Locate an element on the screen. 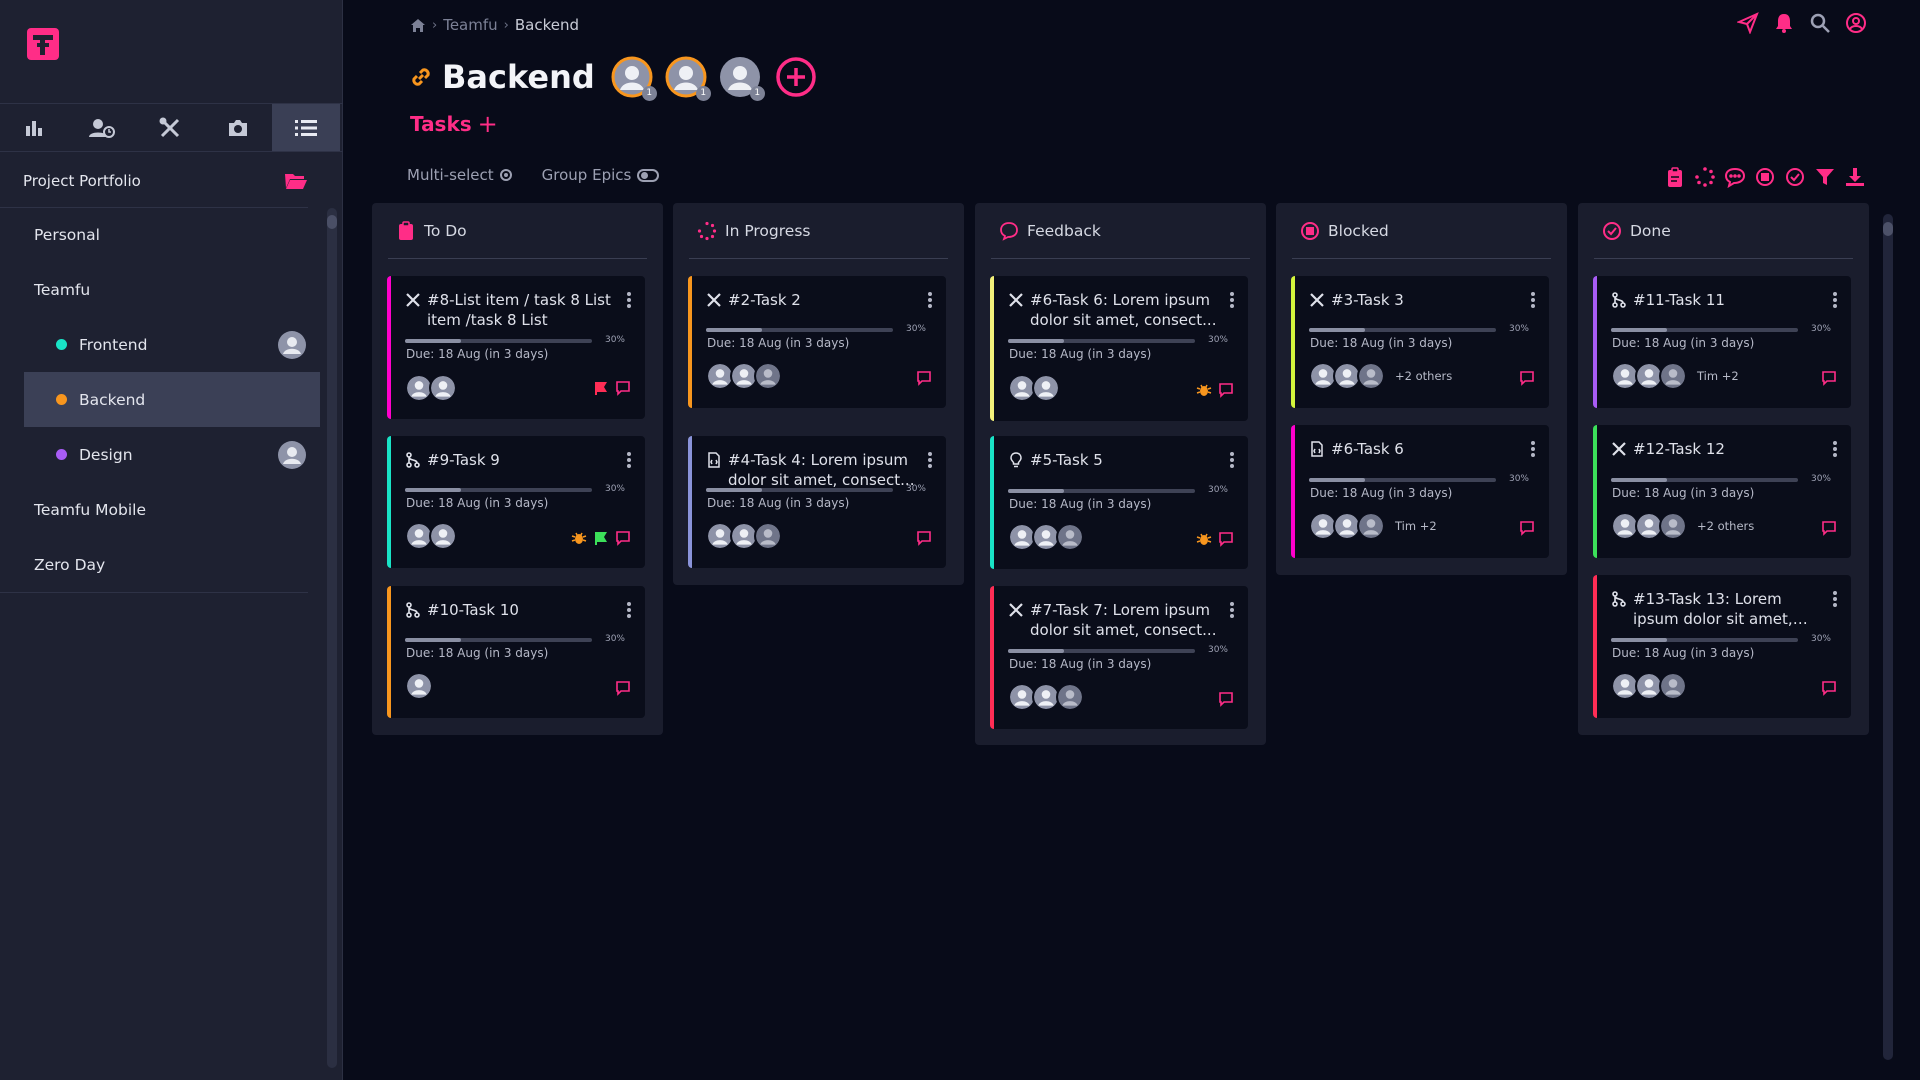 Image resolution: width=1920 pixels, height=1080 pixels. check-circle-icon is located at coordinates (1795, 177).